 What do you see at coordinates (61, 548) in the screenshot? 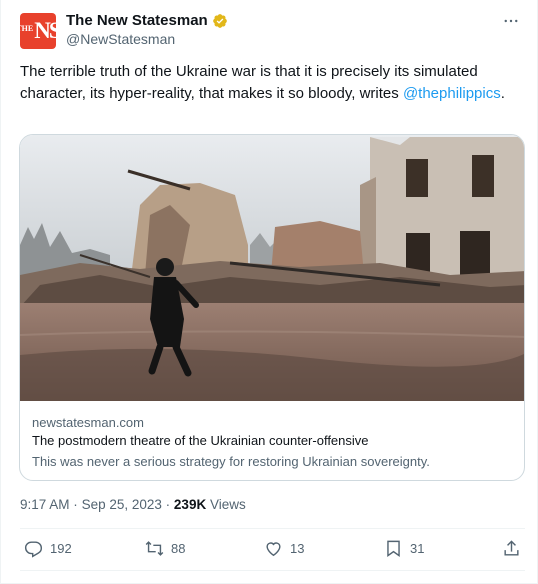
I see `reply-count: 192` at bounding box center [61, 548].